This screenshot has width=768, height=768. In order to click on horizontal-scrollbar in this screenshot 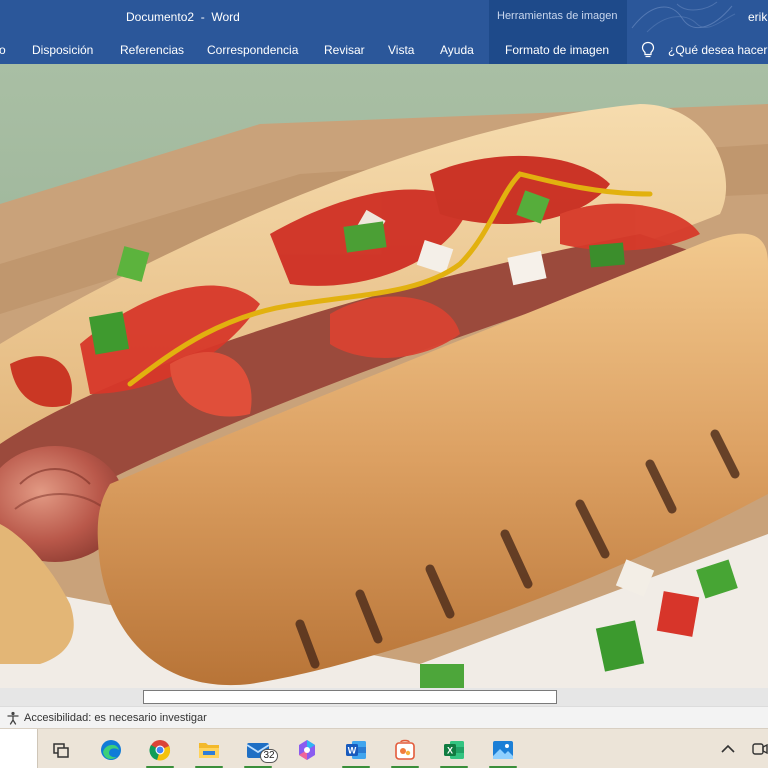, I will do `click(384, 697)`.